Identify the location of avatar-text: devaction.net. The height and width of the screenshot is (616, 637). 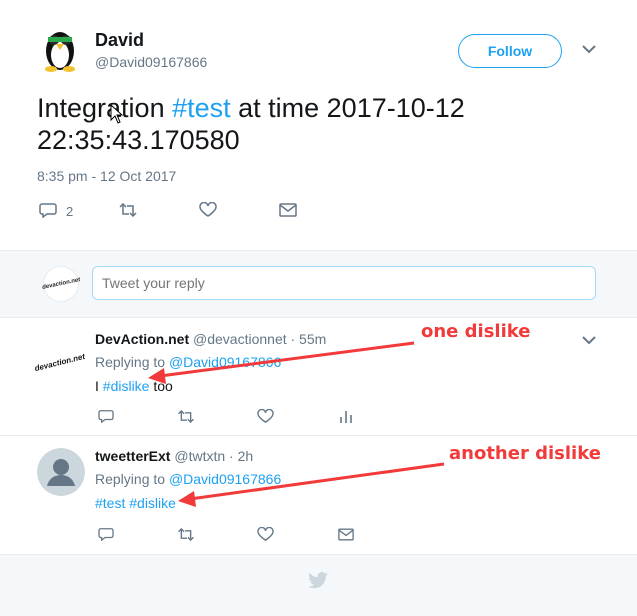
(60, 362).